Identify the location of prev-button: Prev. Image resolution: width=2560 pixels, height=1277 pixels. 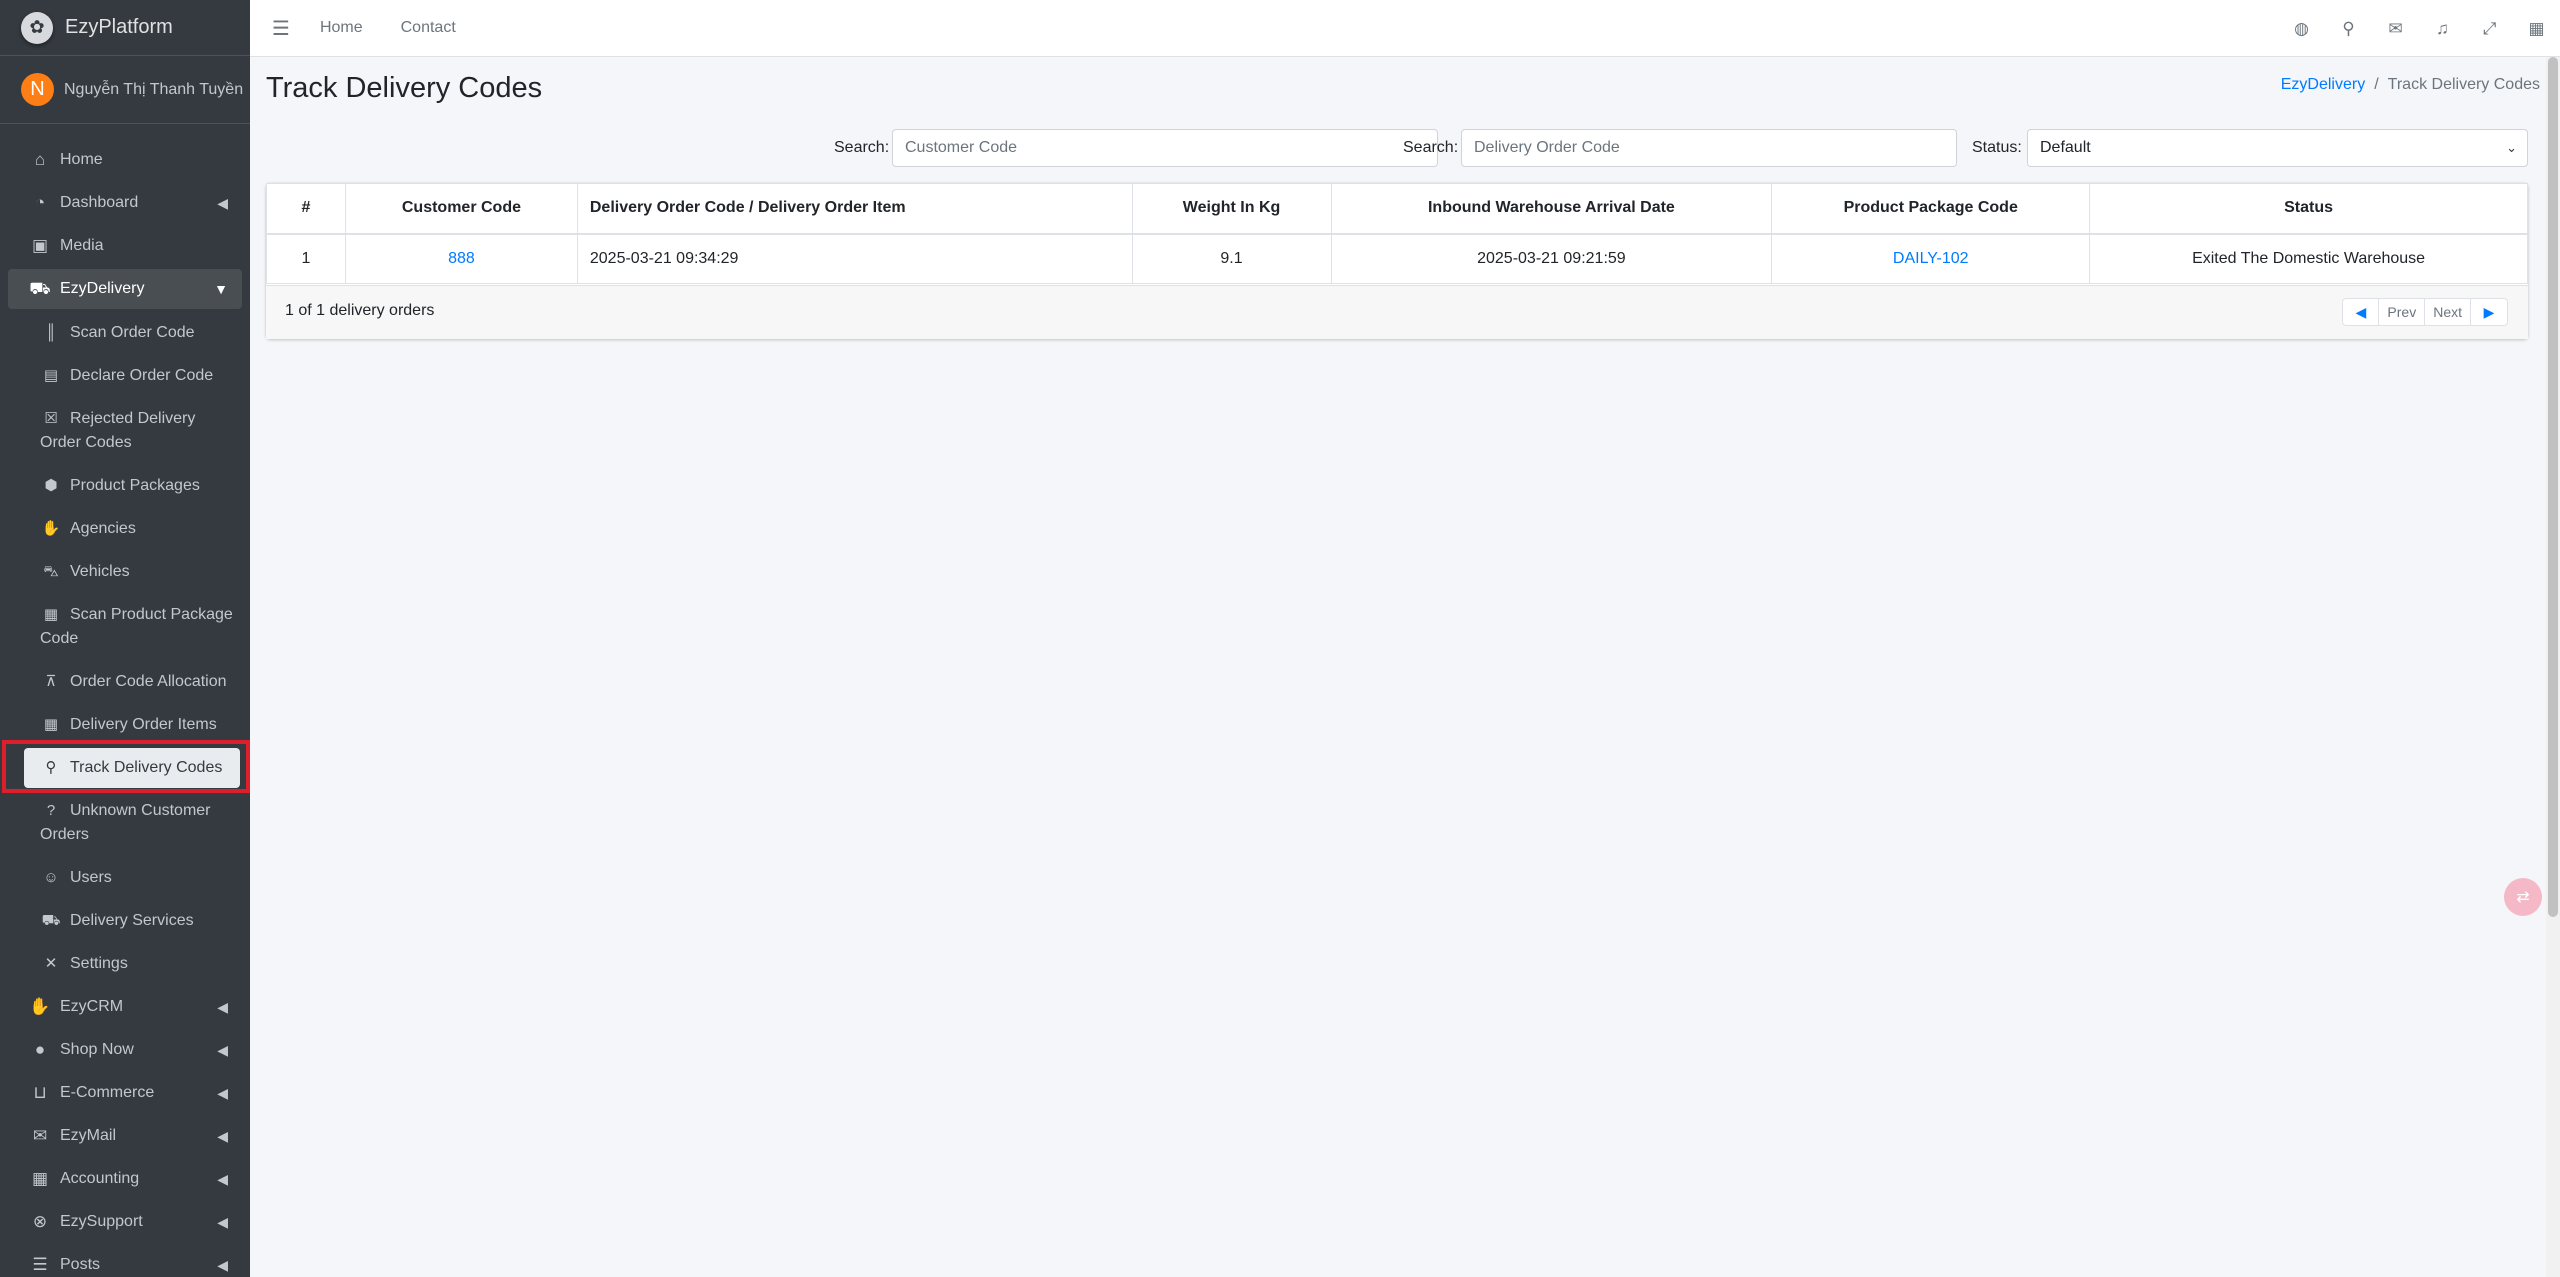
(2402, 312).